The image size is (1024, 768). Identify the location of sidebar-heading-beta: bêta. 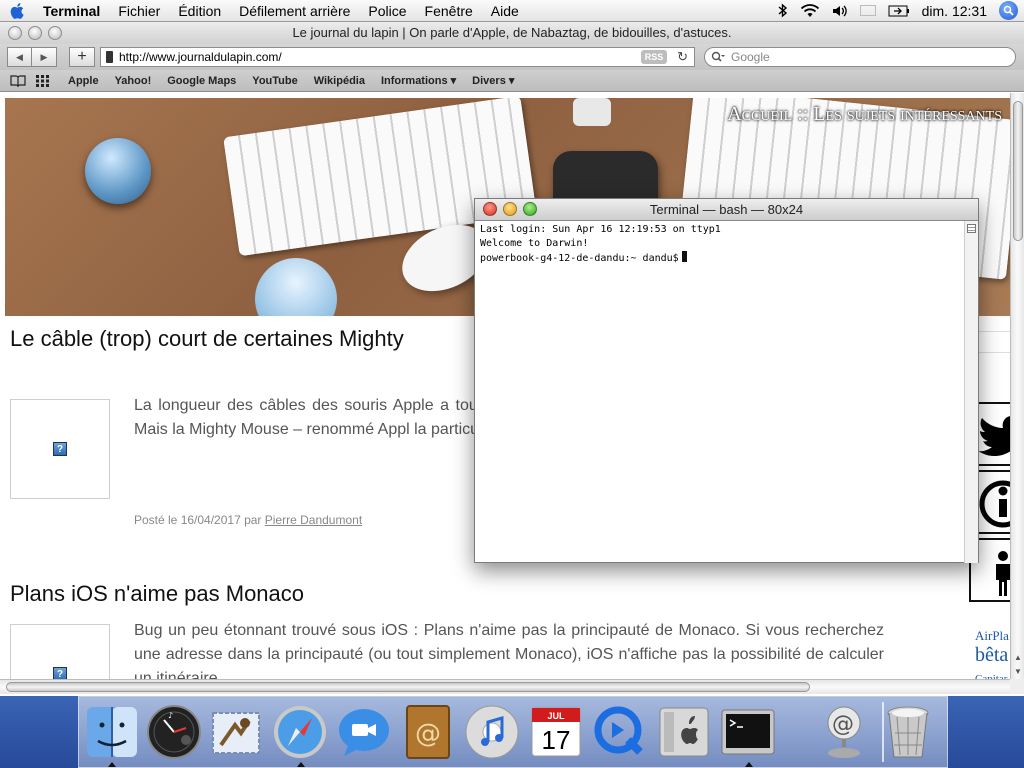
(992, 655).